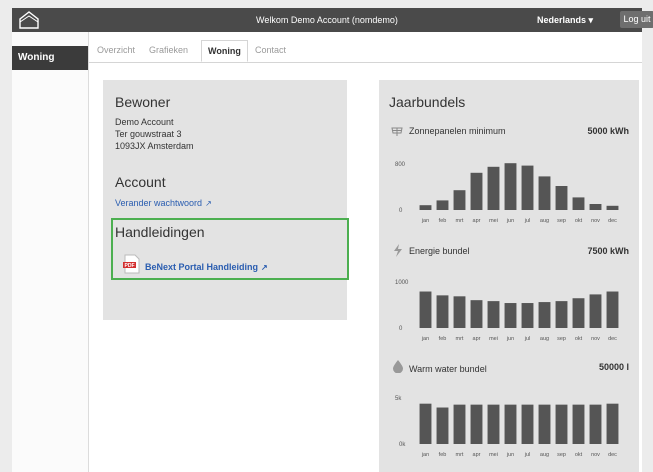 Image resolution: width=653 pixels, height=472 pixels. I want to click on tab-grafieken: Grafieken, so click(168, 50).